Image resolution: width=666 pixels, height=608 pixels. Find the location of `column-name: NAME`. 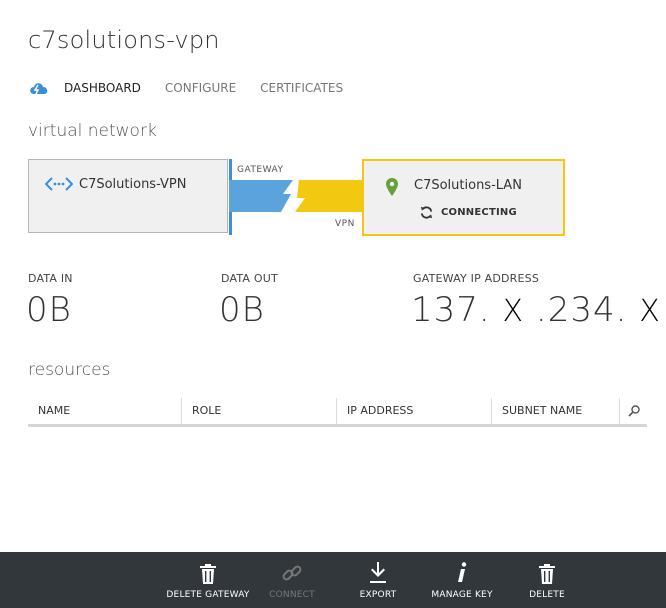

column-name: NAME is located at coordinates (105, 411).